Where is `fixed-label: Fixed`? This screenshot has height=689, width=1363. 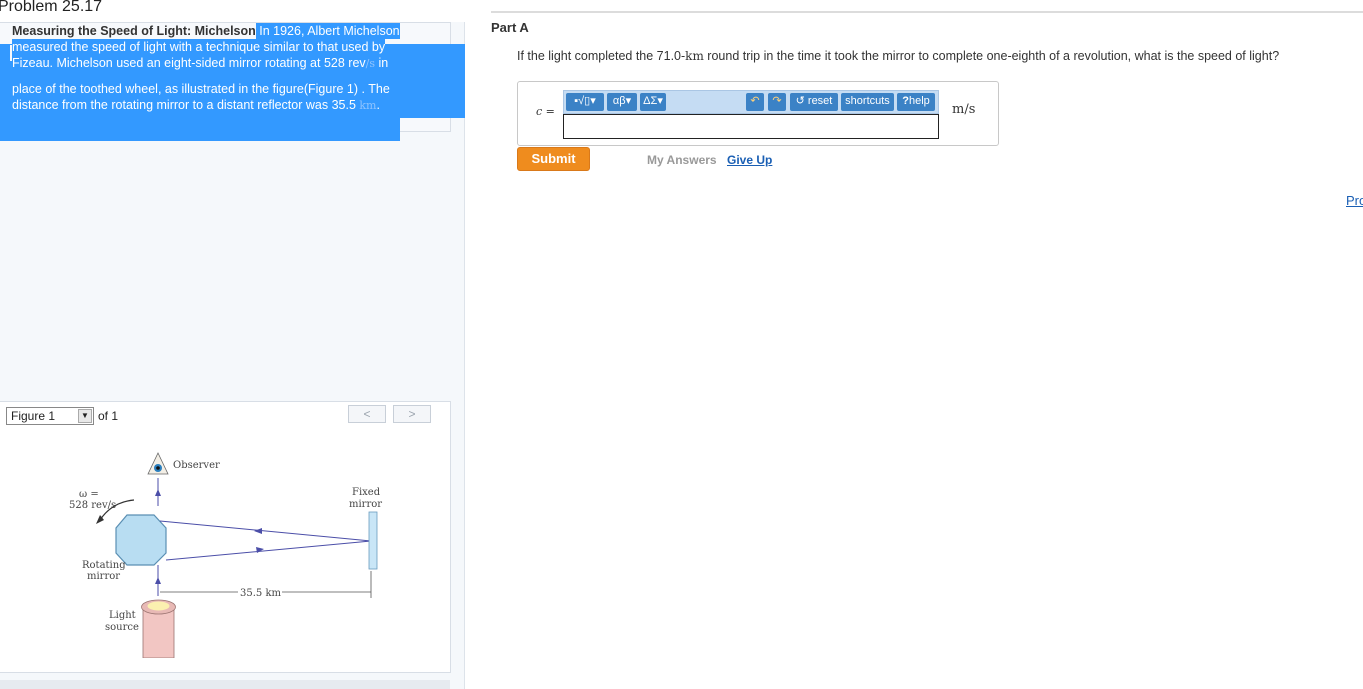
fixed-label: Fixed is located at coordinates (366, 492).